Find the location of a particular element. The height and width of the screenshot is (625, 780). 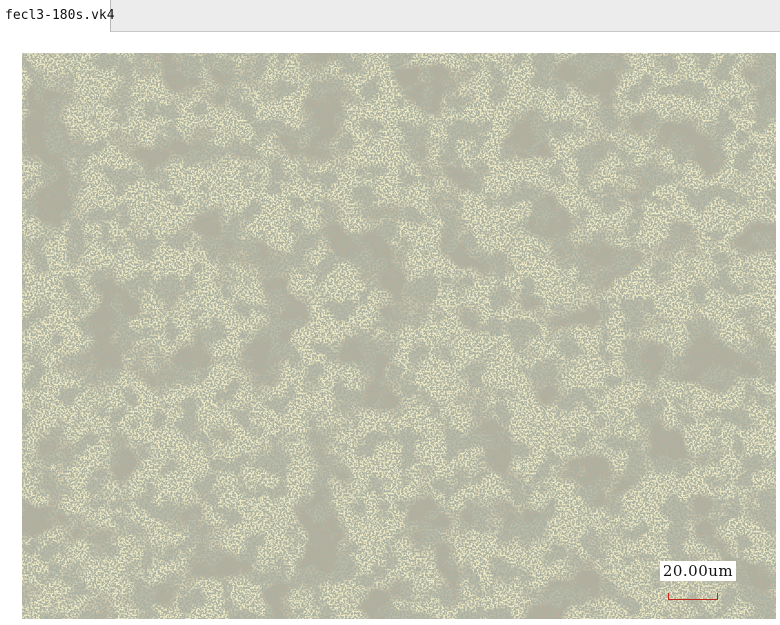

scale-bar-line is located at coordinates (693, 596).